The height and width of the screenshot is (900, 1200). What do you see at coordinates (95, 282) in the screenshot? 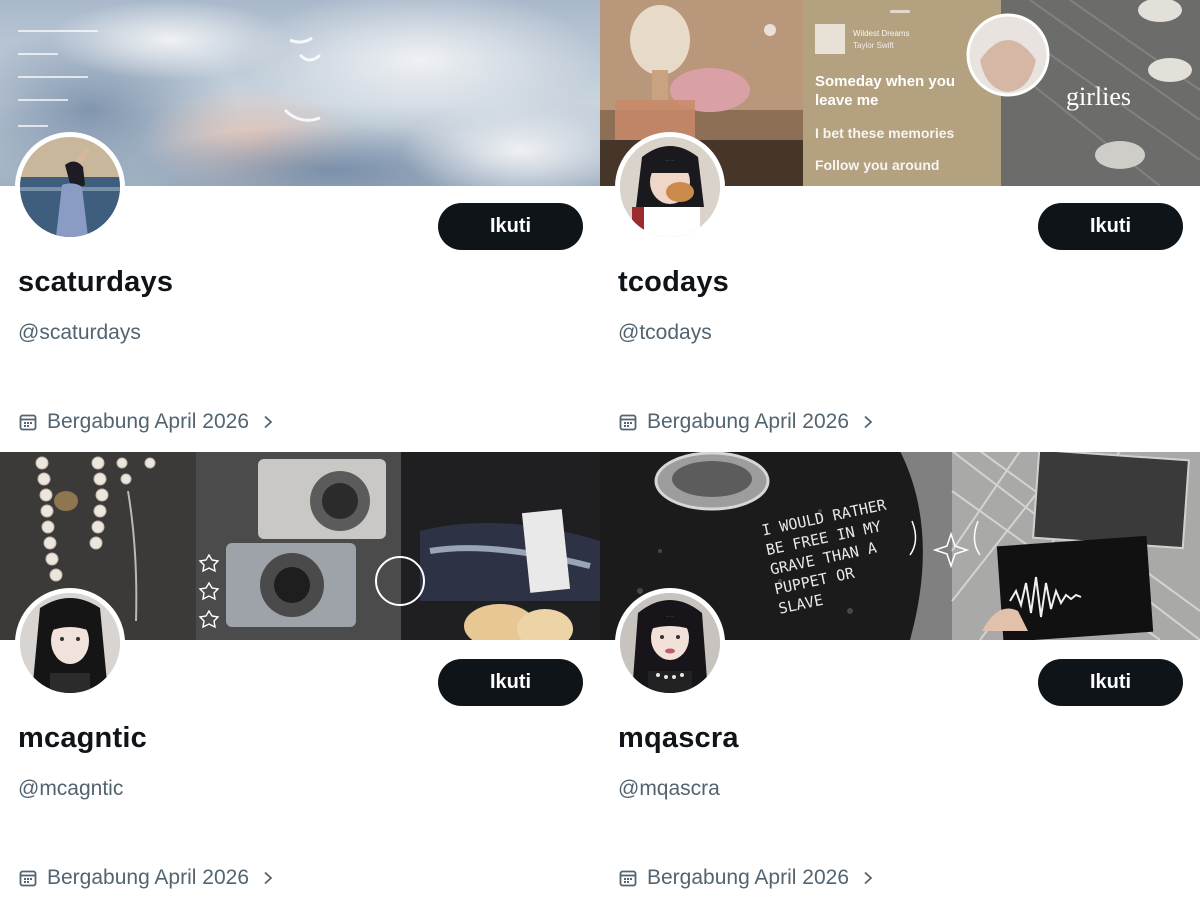
I see `display-name: scaturdays` at bounding box center [95, 282].